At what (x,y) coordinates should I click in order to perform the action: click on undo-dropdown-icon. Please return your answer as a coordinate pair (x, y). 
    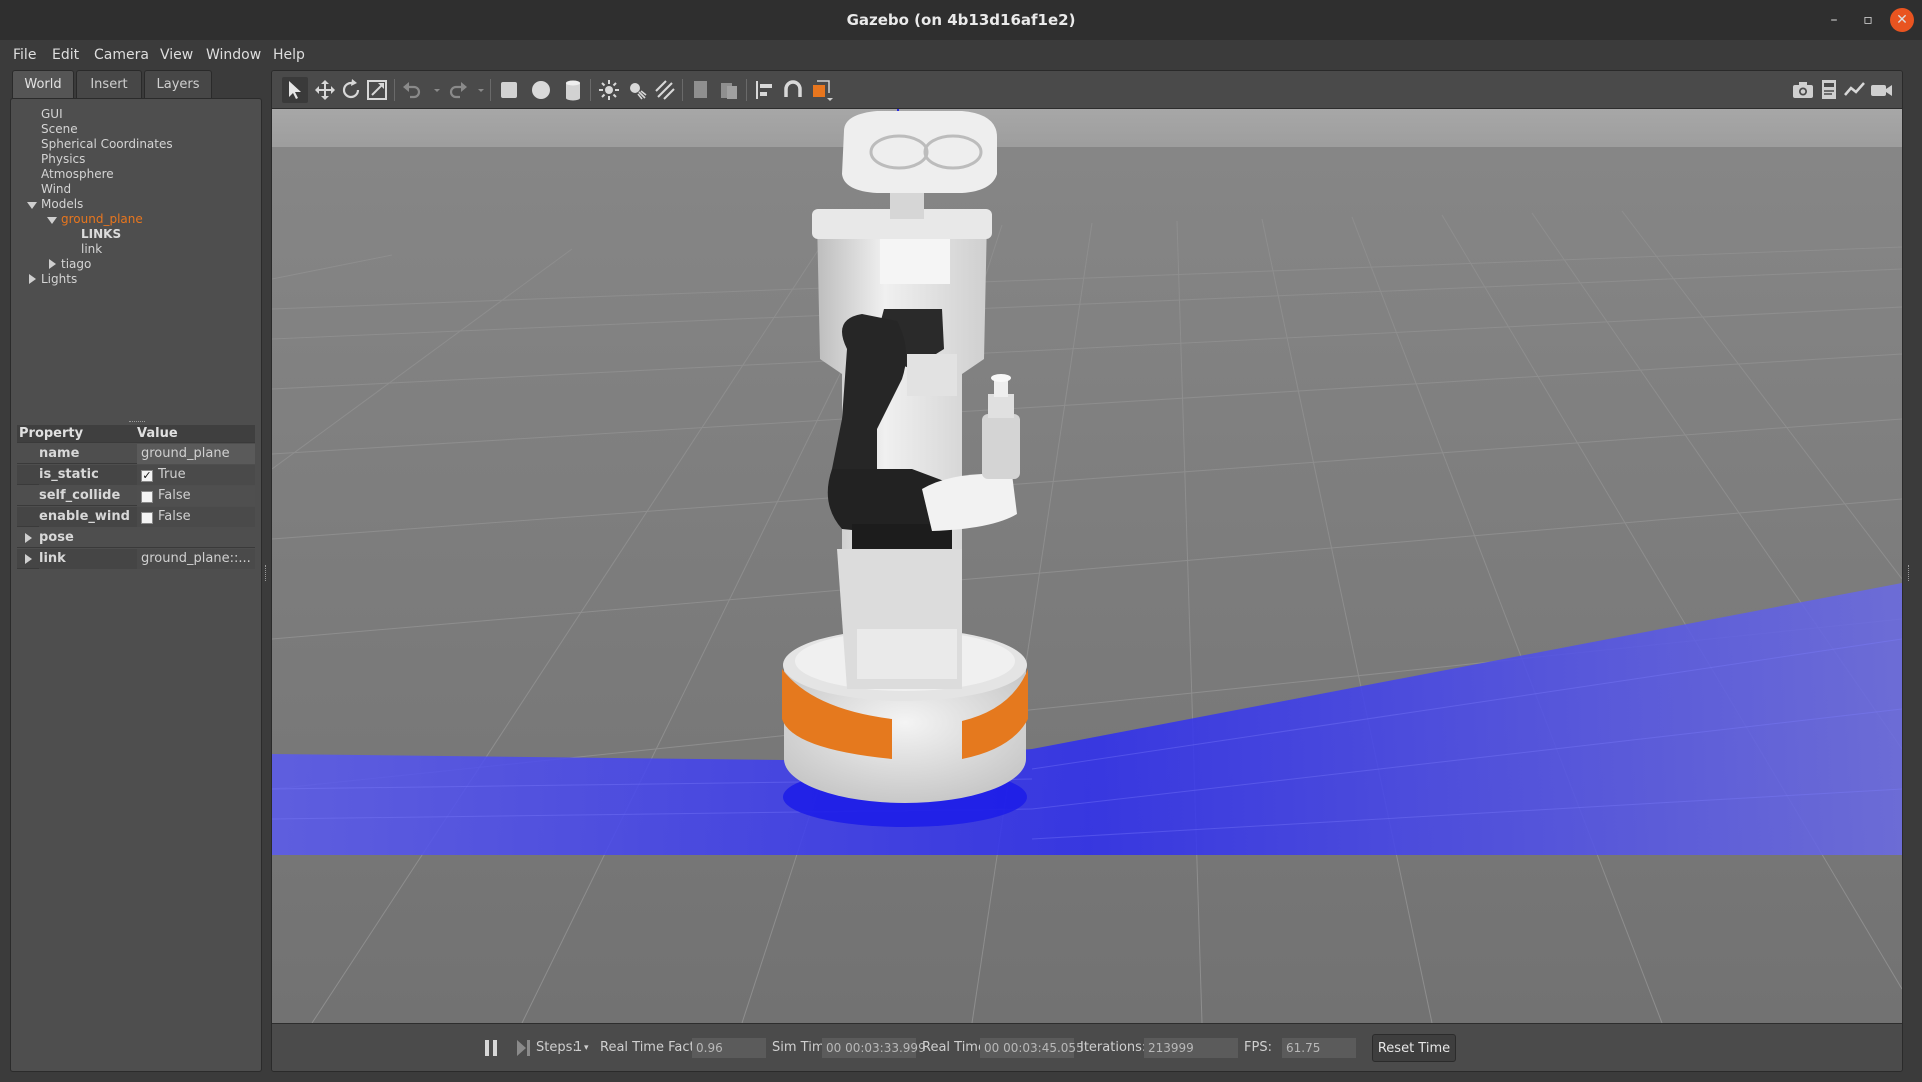
    Looking at the image, I should click on (432, 90).